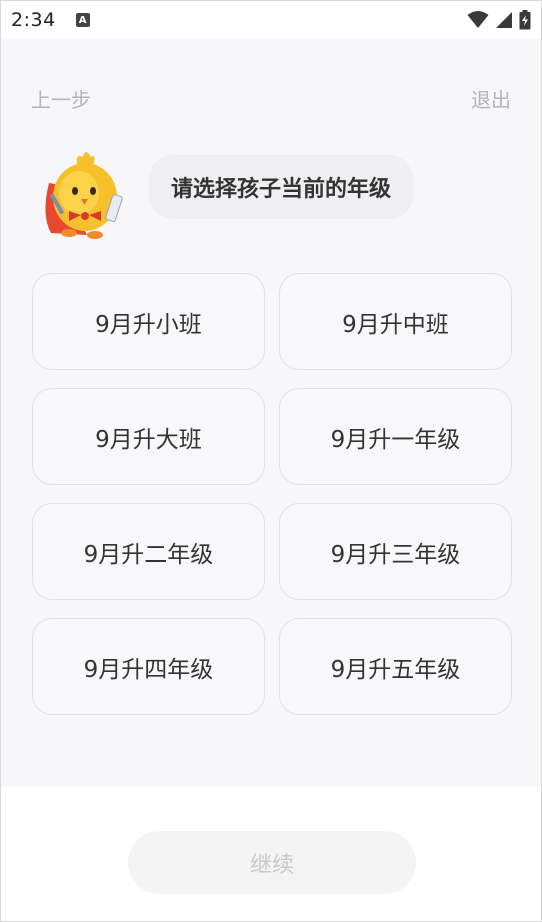 This screenshot has height=922, width=542. Describe the element at coordinates (395, 321) in the screenshot. I see `grade-option-button: 9月升中班` at that location.